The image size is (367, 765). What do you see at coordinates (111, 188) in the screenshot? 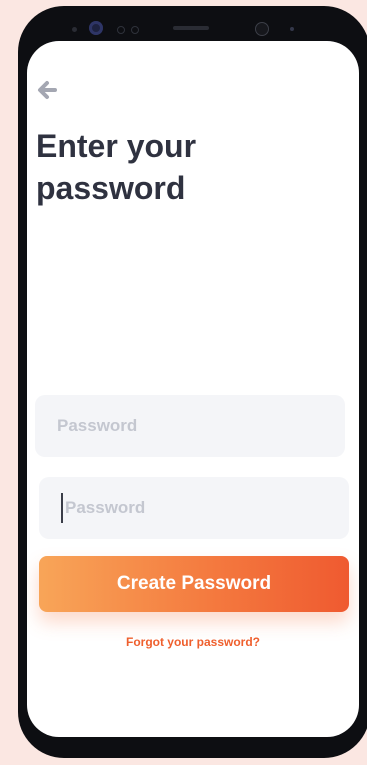
I see `title-line: password` at bounding box center [111, 188].